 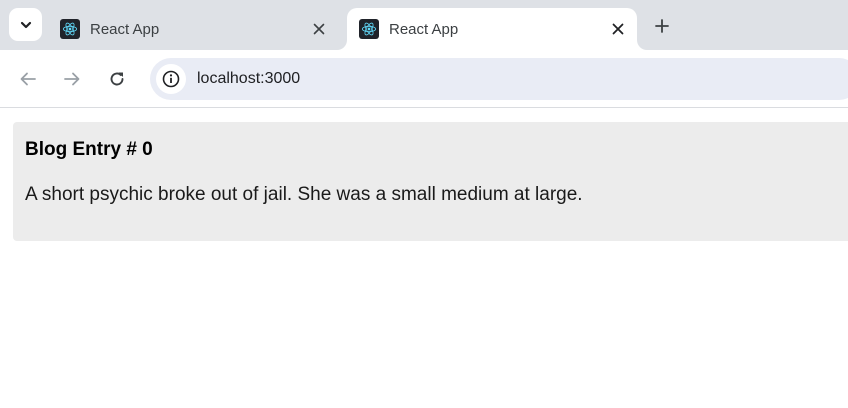 I want to click on new-tab-button, so click(x=662, y=26).